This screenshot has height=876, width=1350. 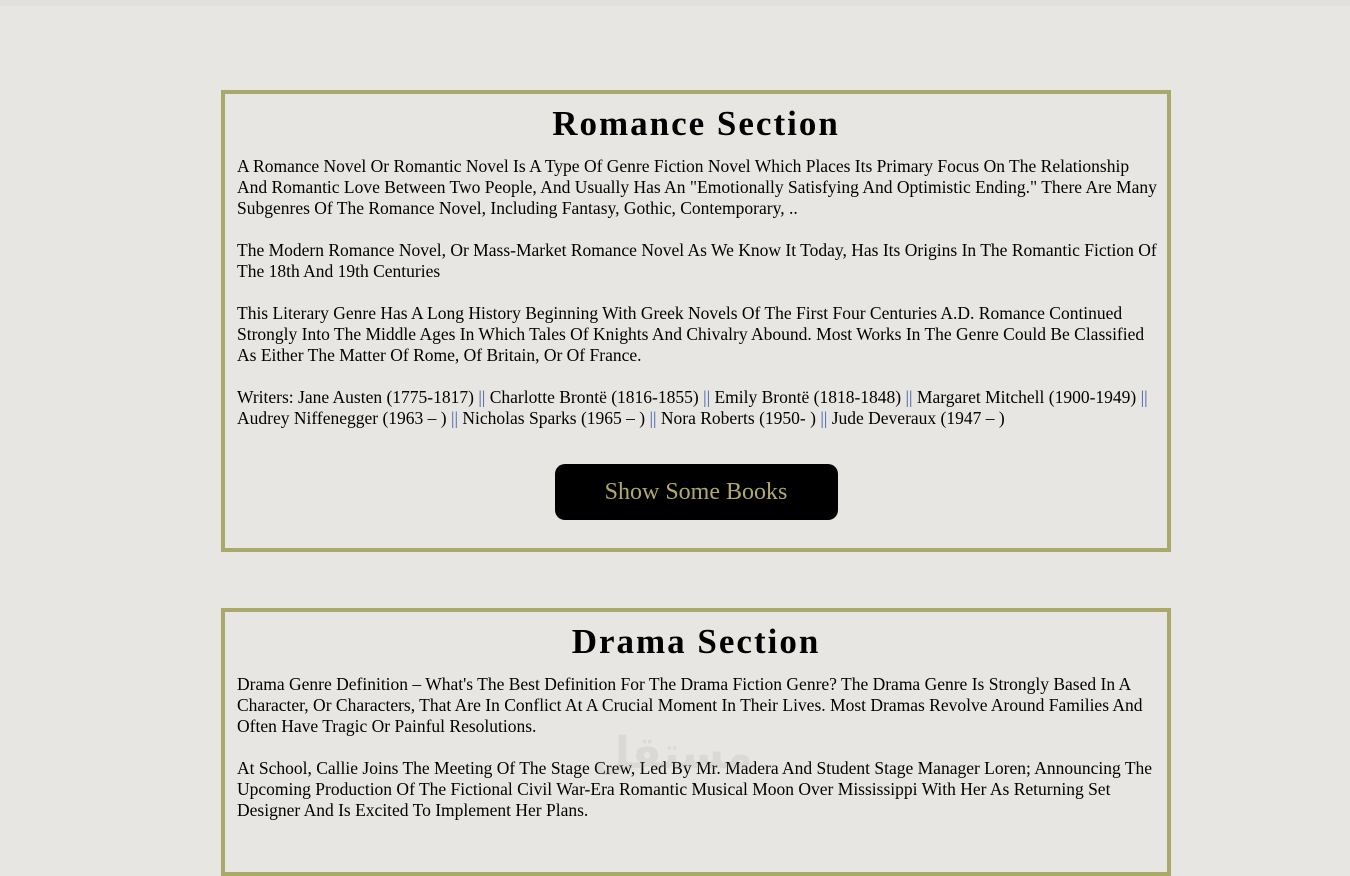 I want to click on writer: Jude Deveraux (1947 – ), so click(x=918, y=418).